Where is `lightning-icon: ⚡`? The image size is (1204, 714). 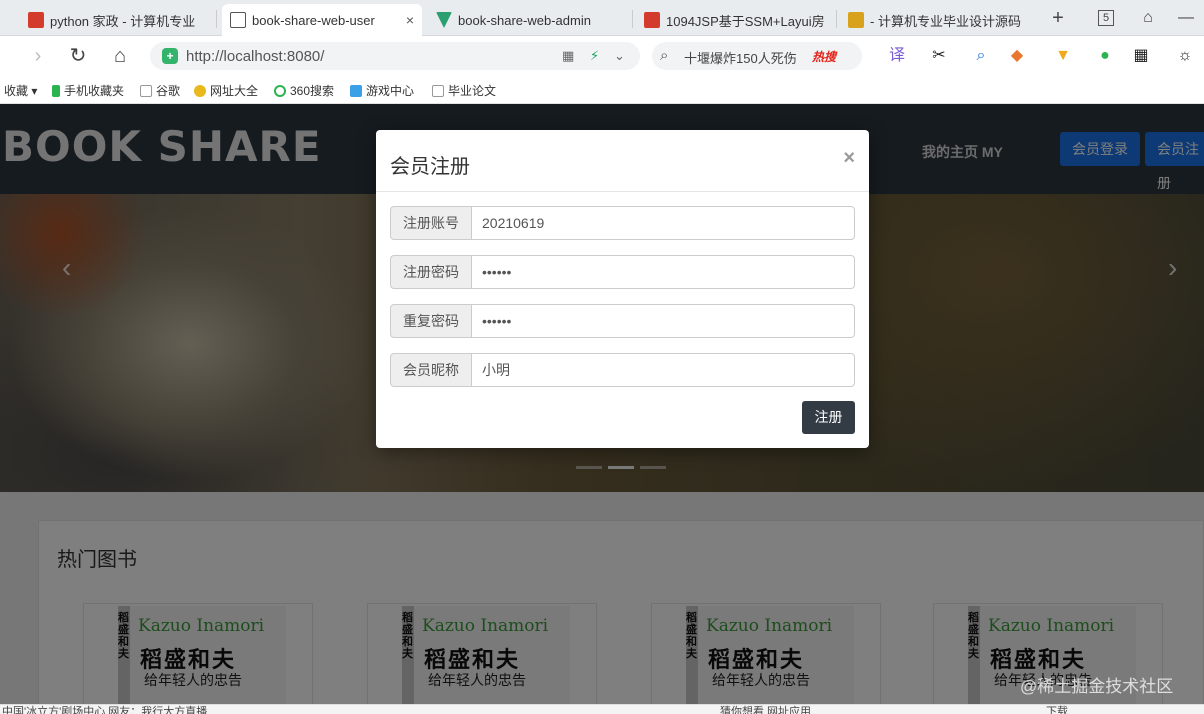 lightning-icon: ⚡ is located at coordinates (594, 56).